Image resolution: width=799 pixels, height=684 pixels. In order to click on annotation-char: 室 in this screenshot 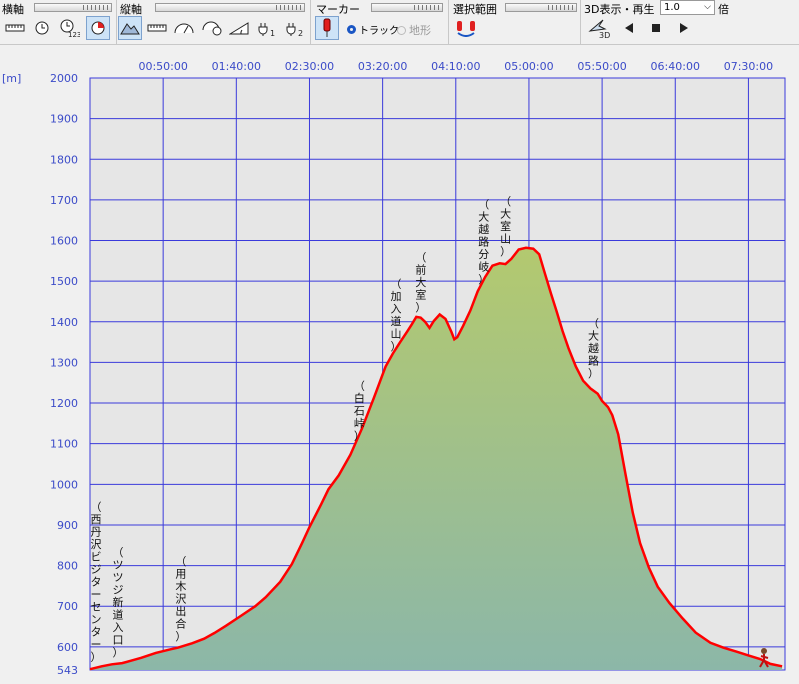, I will do `click(505, 226)`.